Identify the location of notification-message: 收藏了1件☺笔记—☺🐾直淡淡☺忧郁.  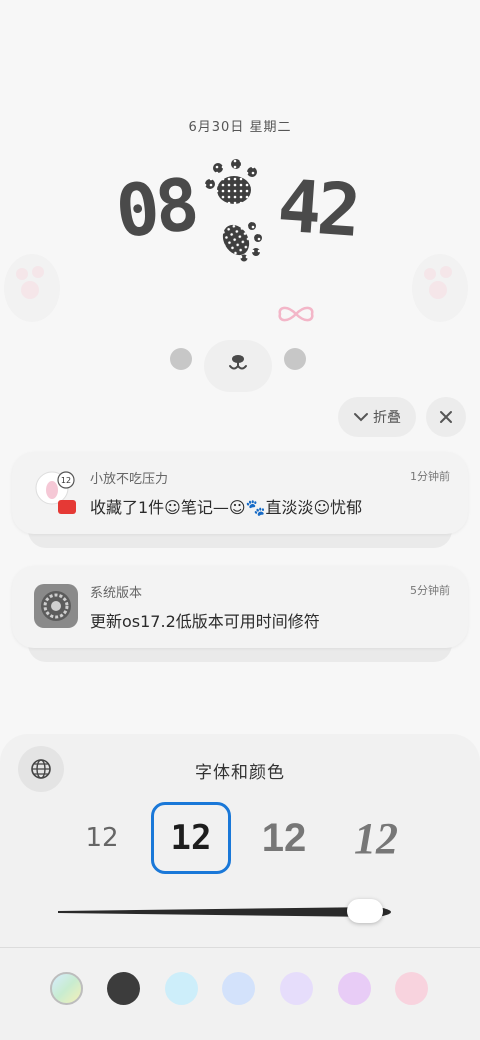
(226, 507).